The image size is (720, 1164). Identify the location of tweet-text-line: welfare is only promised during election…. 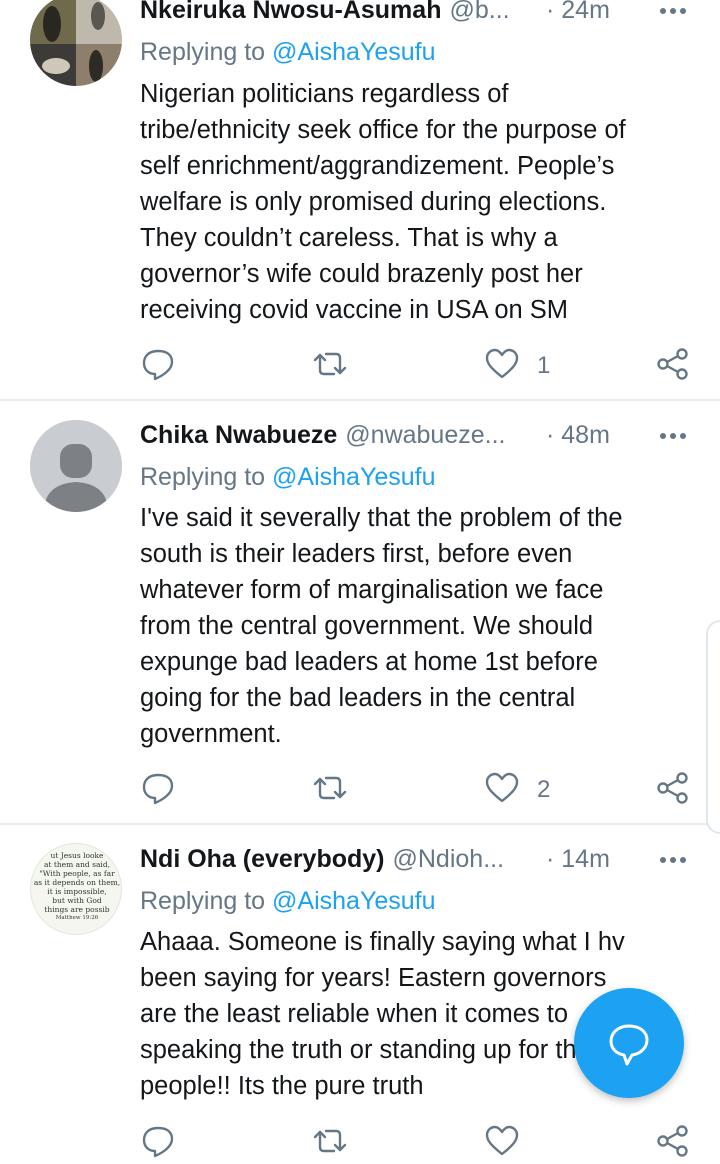
(373, 202).